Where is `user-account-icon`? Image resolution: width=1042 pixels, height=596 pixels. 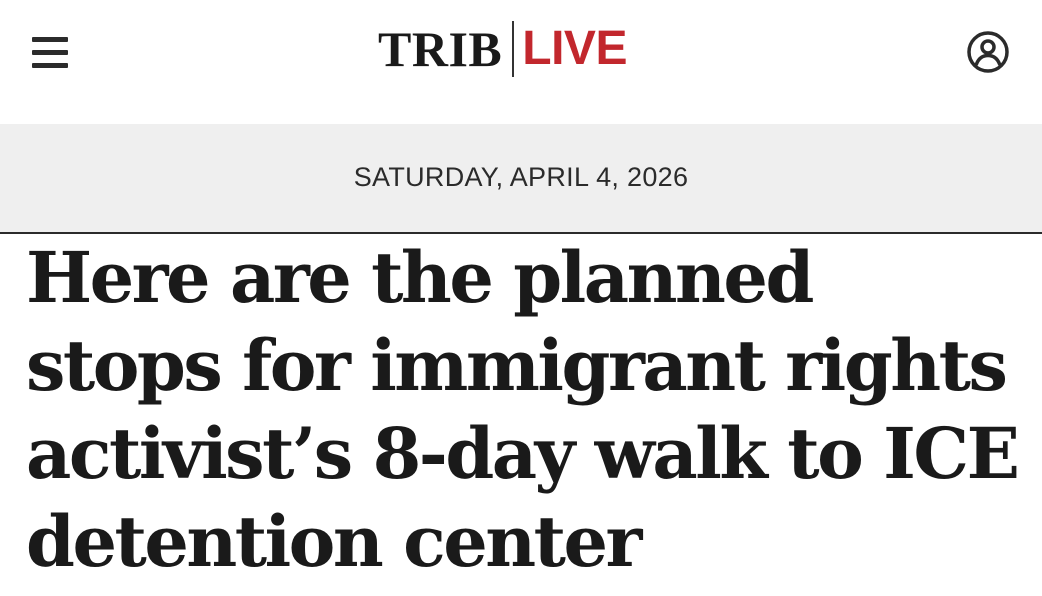 user-account-icon is located at coordinates (988, 52).